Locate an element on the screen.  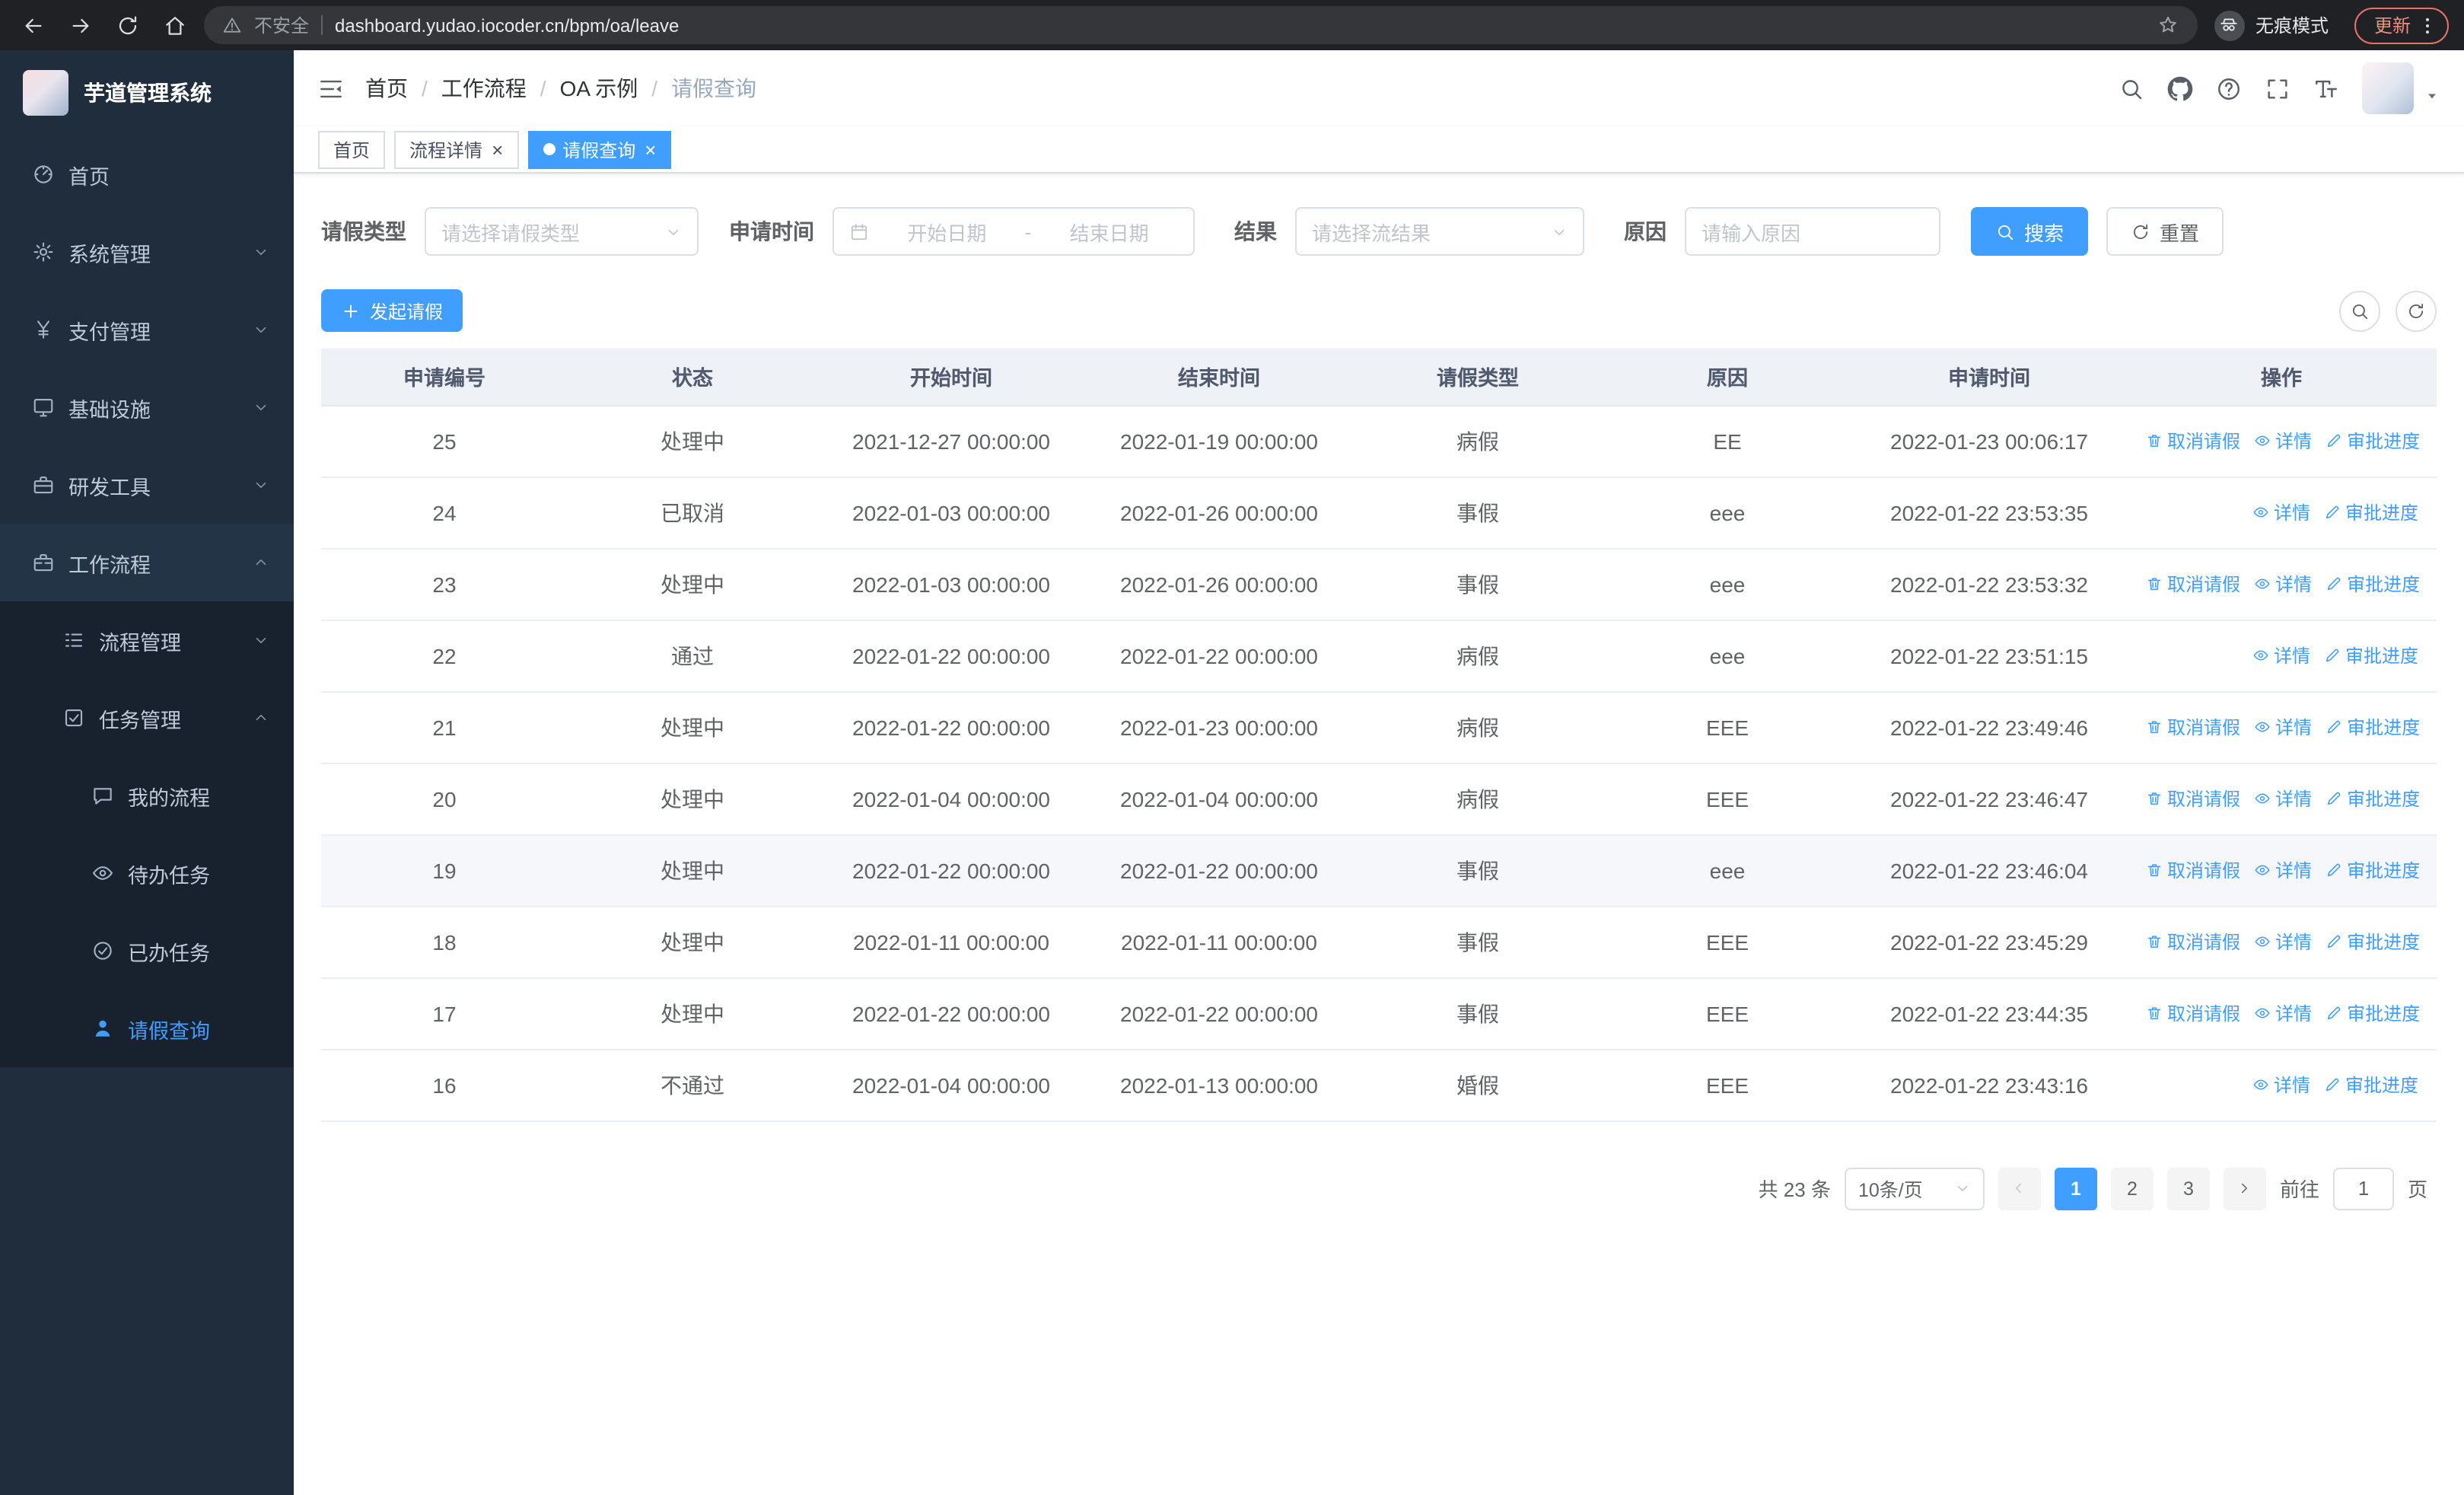
chevron-down-icon is located at coordinates (261, 407).